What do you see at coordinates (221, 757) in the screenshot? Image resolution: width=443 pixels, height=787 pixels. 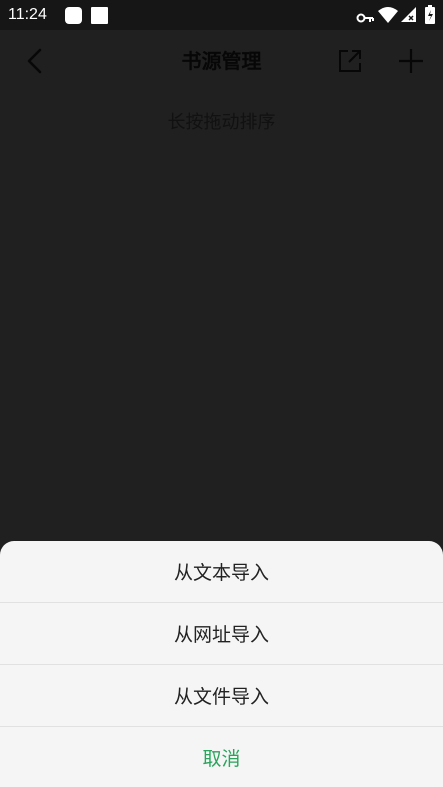 I see `cancel-button: 取消` at bounding box center [221, 757].